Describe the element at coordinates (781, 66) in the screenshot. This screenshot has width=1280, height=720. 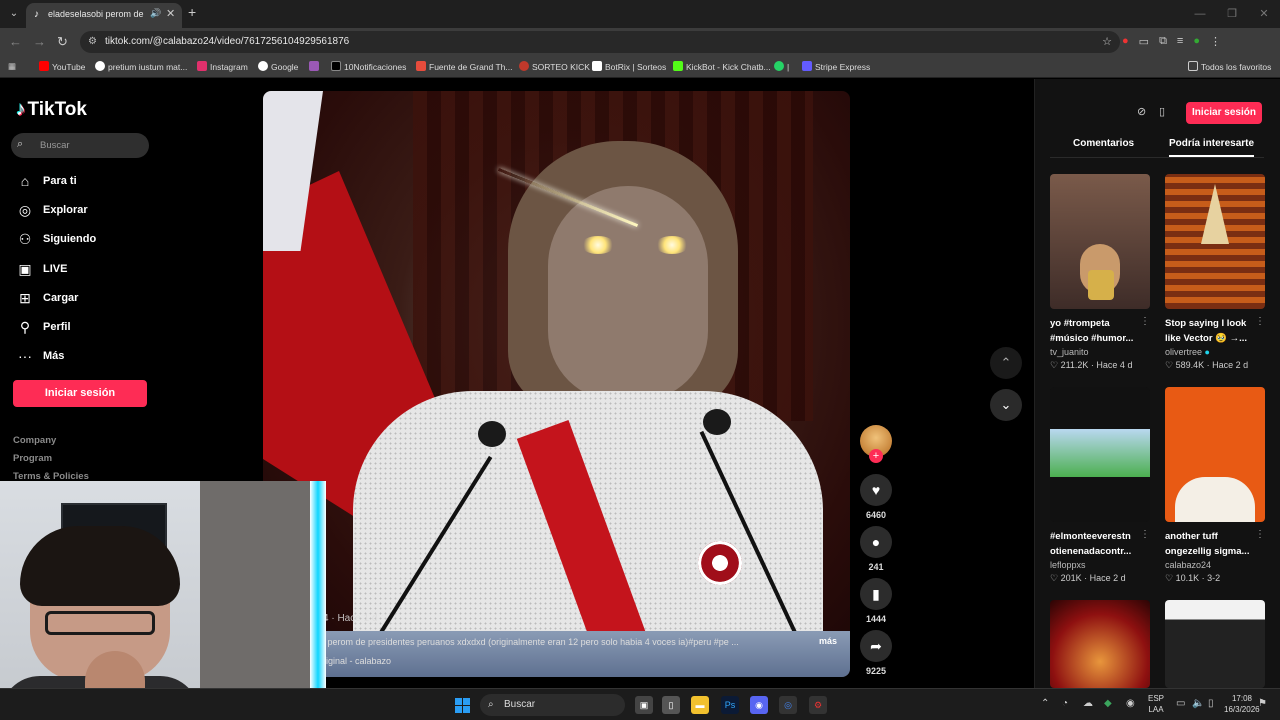
I see `bookmark-whatsapp: |` at that location.